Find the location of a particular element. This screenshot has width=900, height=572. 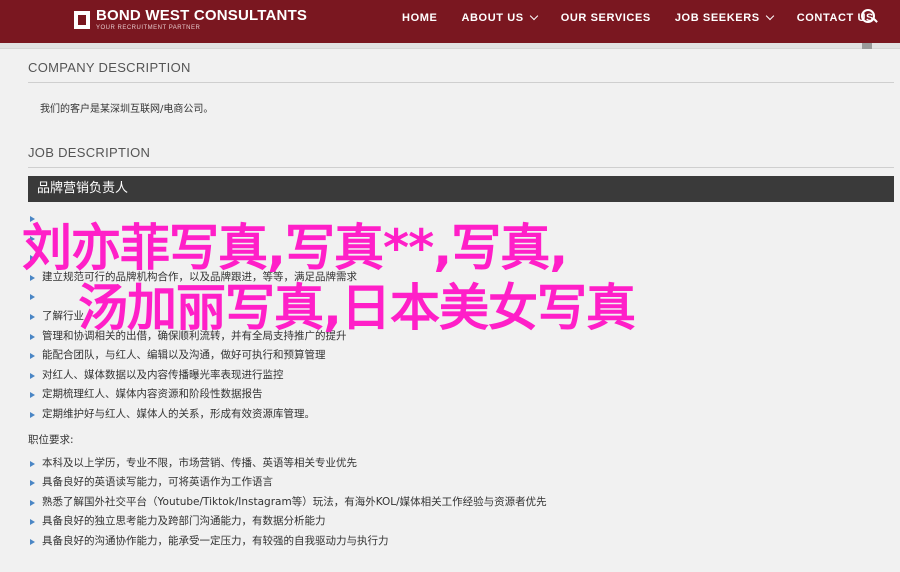

list-item: 能配合团队，与红人、编辑以及沟通，做好可执行和预算管理 is located at coordinates (461, 356).